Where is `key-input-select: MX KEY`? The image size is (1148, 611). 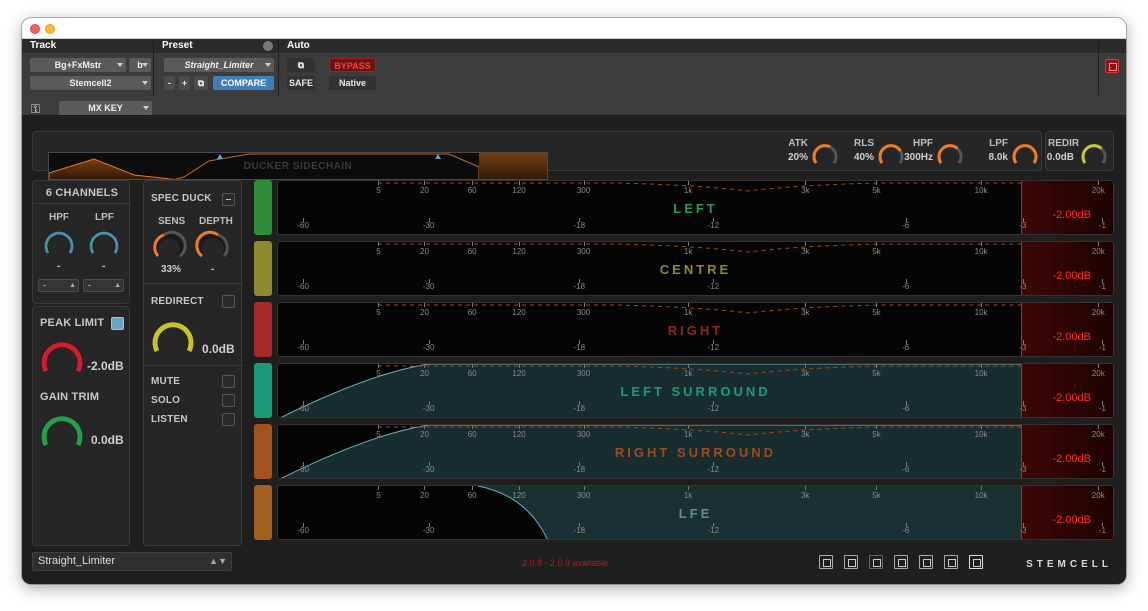 key-input-select: MX KEY is located at coordinates (105, 108).